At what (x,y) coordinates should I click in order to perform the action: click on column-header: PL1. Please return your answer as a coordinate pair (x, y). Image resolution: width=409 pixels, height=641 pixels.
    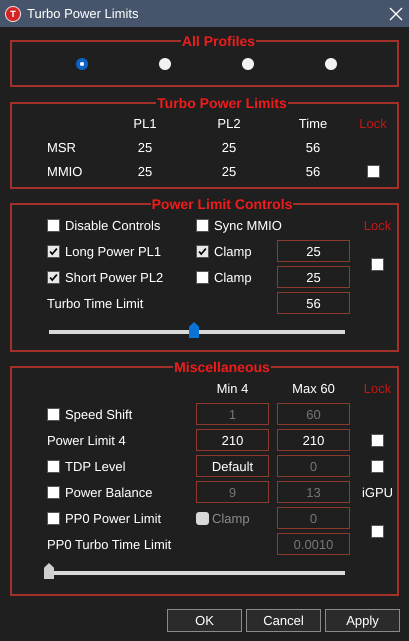
    Looking at the image, I should click on (145, 123).